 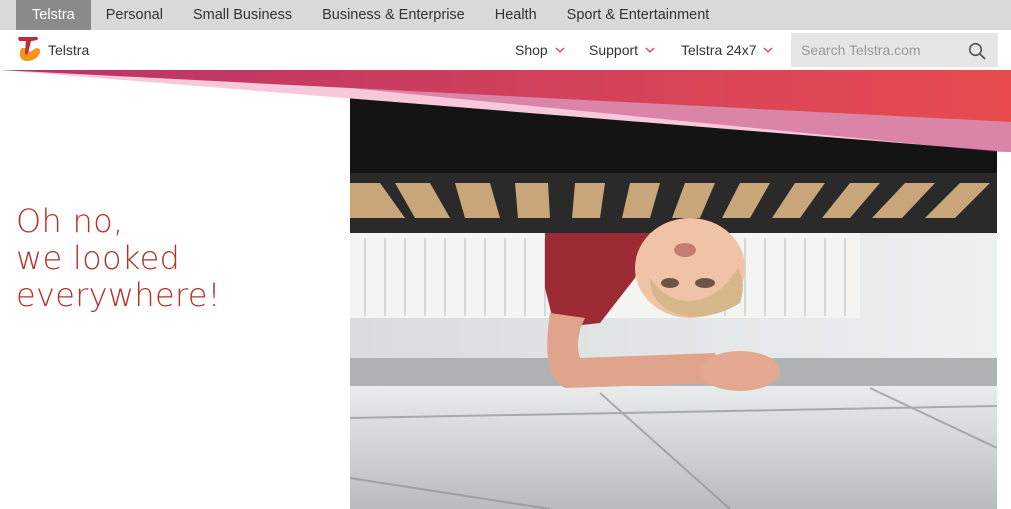 What do you see at coordinates (393, 15) in the screenshot?
I see `tab-business-enterprise: Business & Enterprise` at bounding box center [393, 15].